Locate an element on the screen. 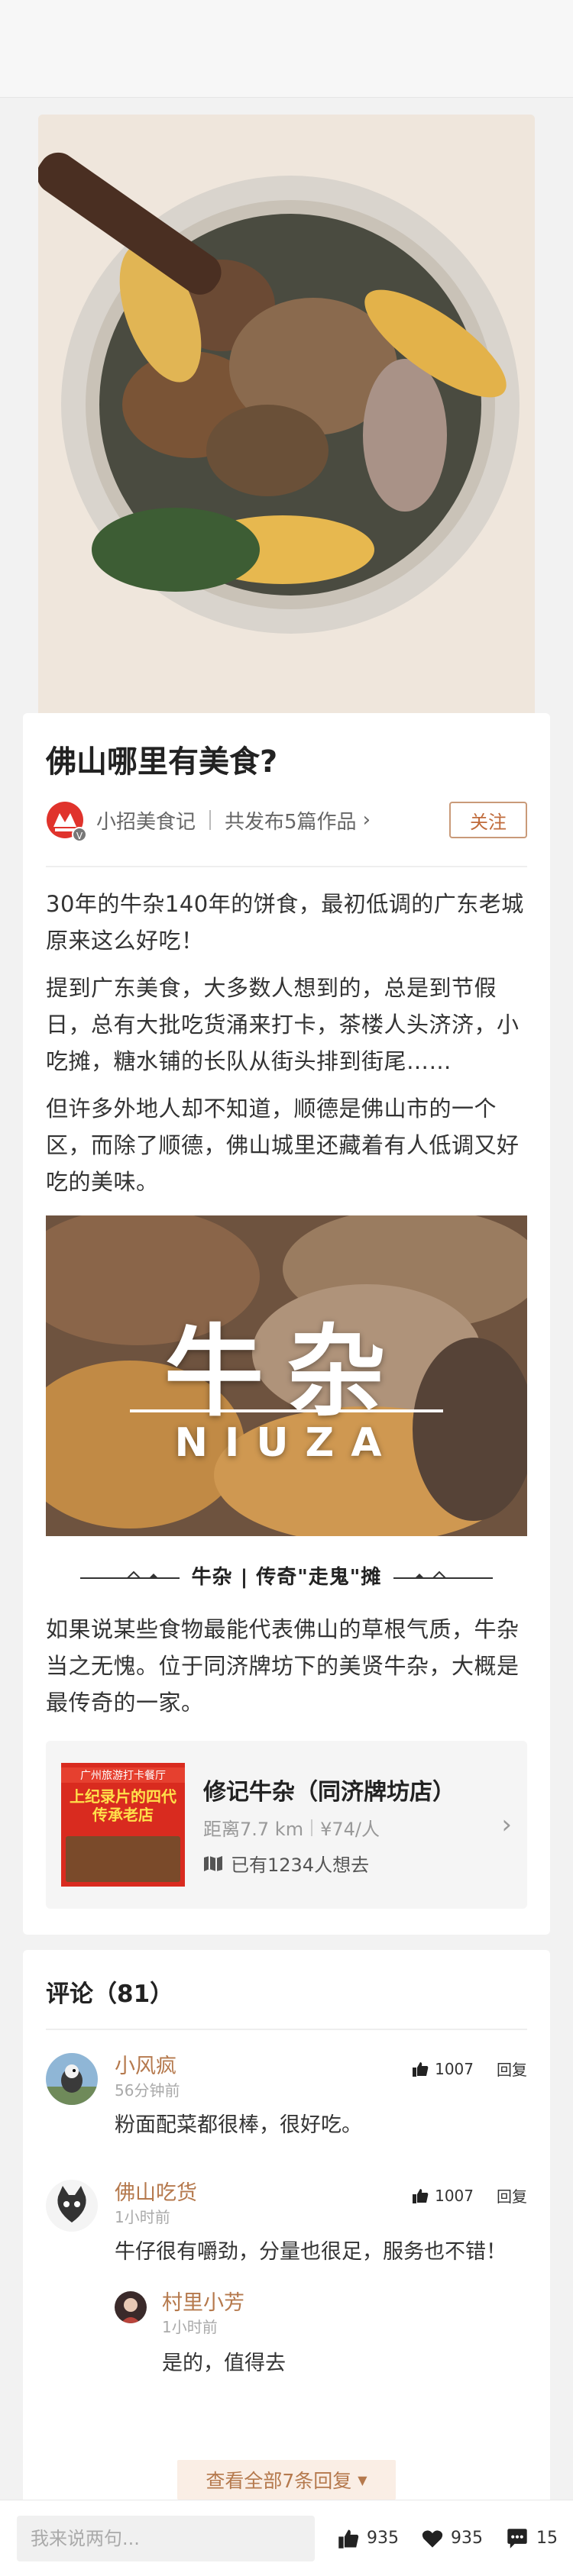  reply-author: 村里小芳 is located at coordinates (344, 2303).